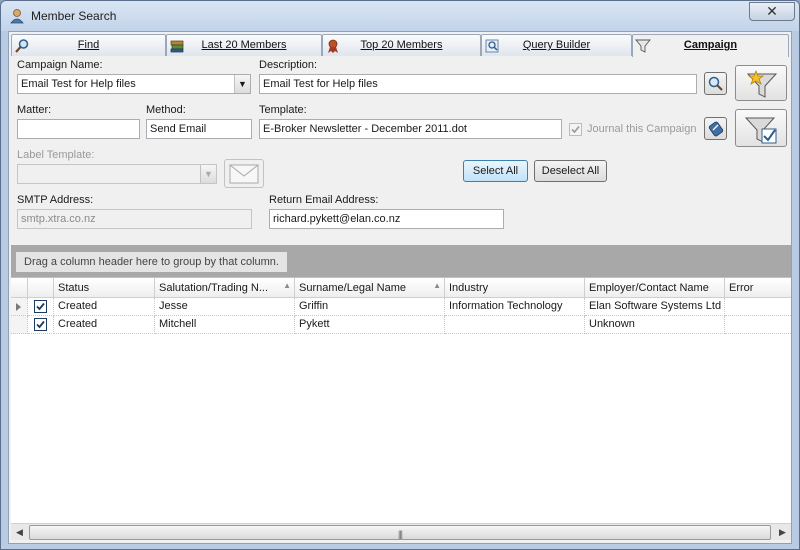 The width and height of the screenshot is (800, 550). I want to click on column-header-surname: Surname/Legal Name ▲, so click(370, 288).